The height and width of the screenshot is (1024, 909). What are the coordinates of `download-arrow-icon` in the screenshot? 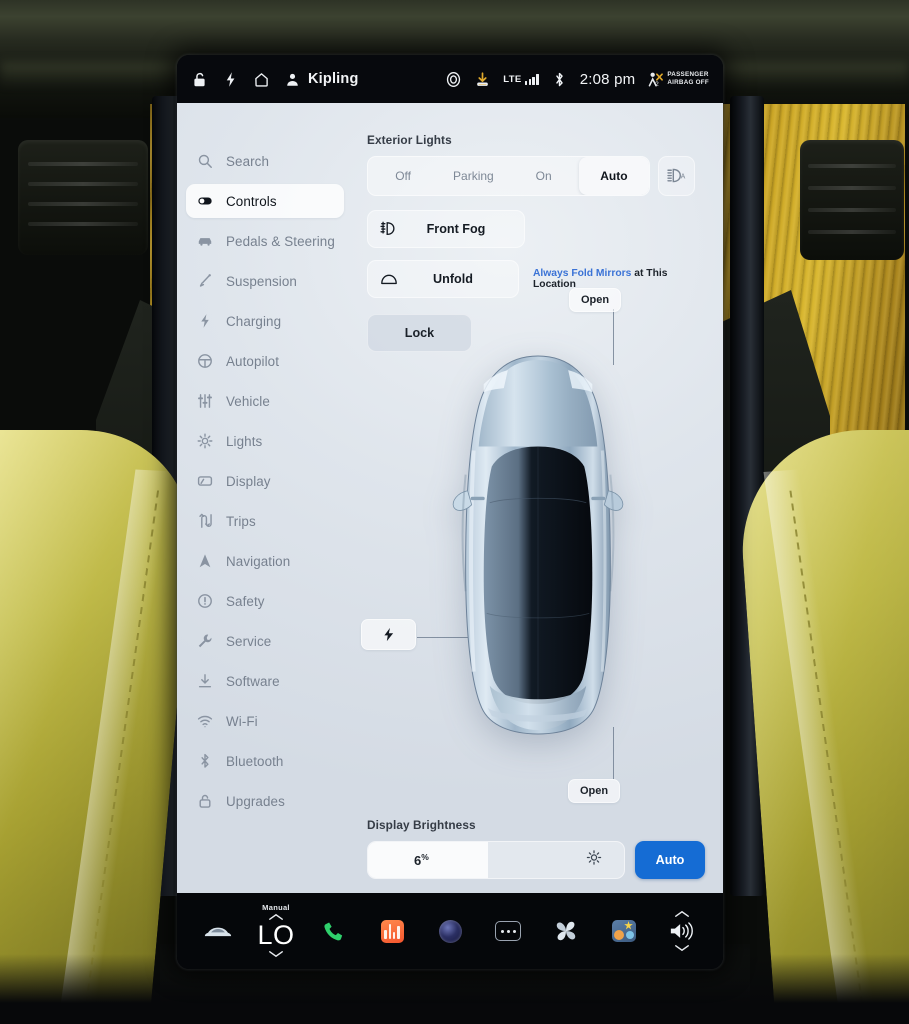 It's located at (482, 79).